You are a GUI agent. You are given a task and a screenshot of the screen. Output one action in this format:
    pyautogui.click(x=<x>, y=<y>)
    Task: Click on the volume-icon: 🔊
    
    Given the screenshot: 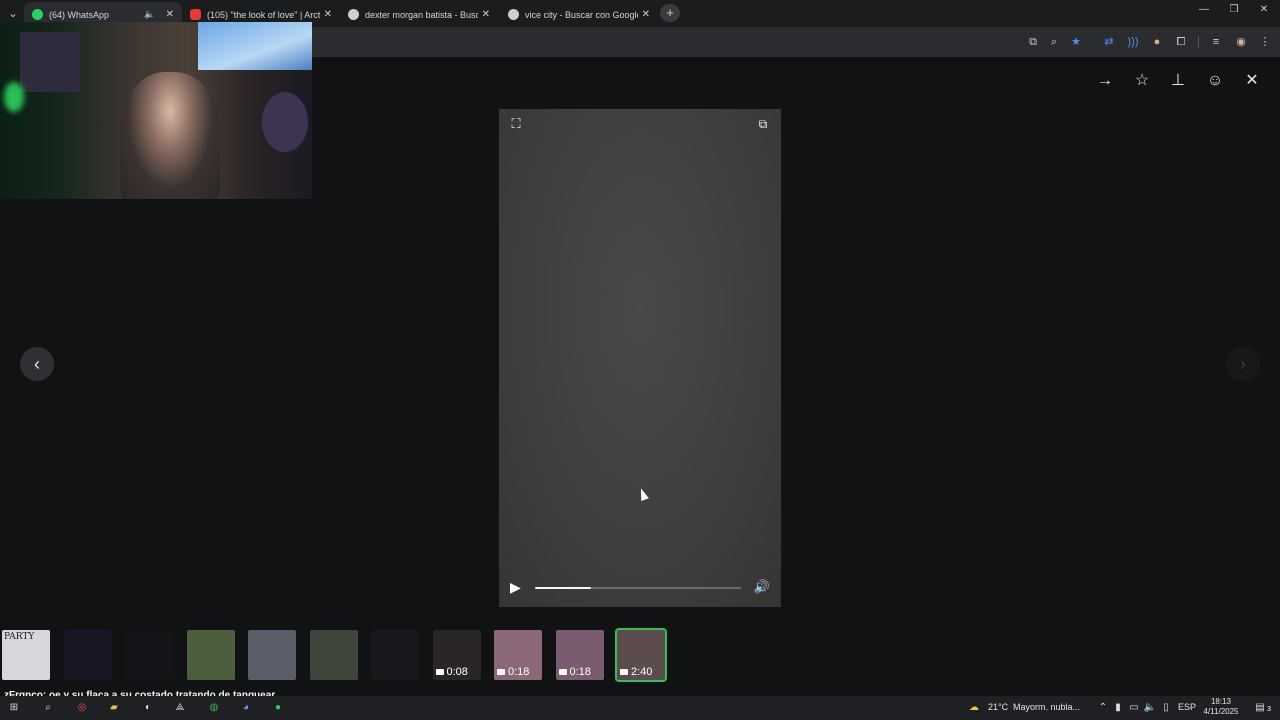 What is the action you would take?
    pyautogui.click(x=762, y=587)
    